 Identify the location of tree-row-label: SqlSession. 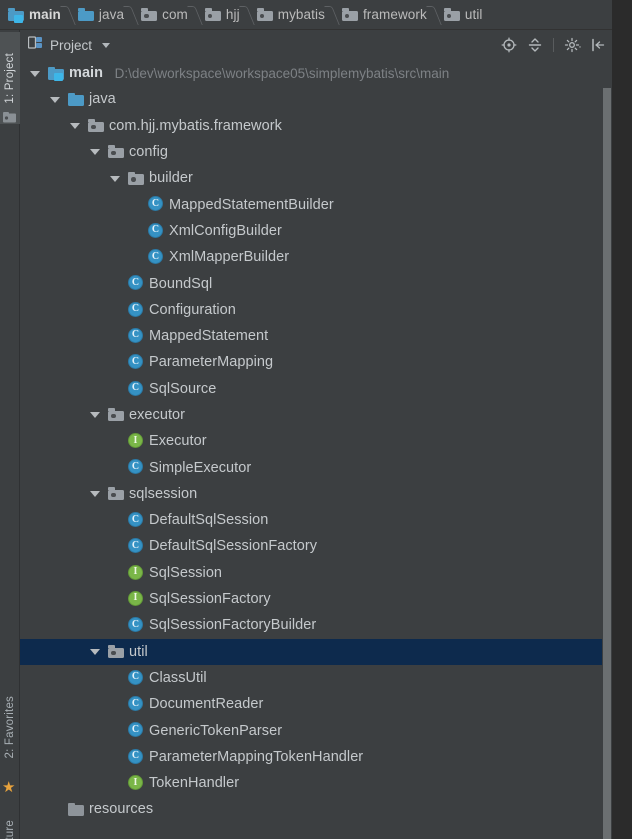
(186, 572).